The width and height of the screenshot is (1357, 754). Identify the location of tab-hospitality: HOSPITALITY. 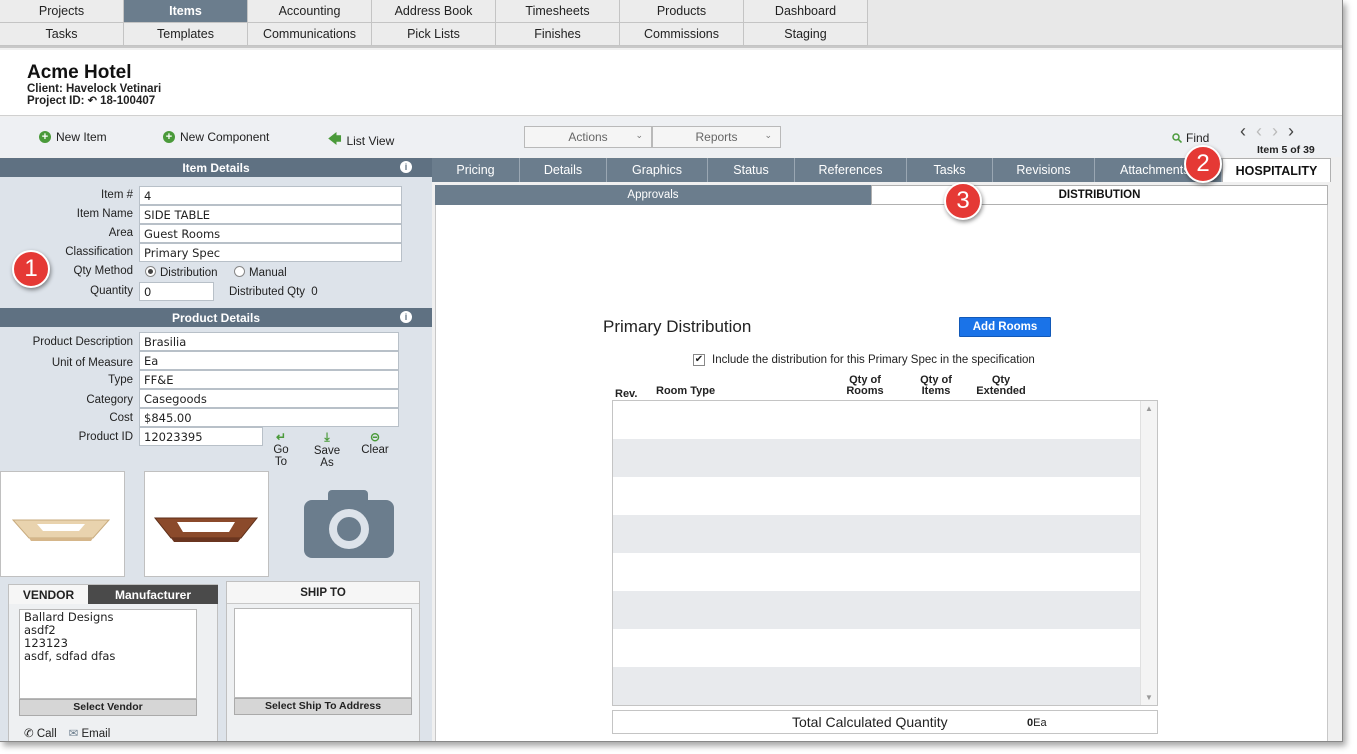
(1276, 170).